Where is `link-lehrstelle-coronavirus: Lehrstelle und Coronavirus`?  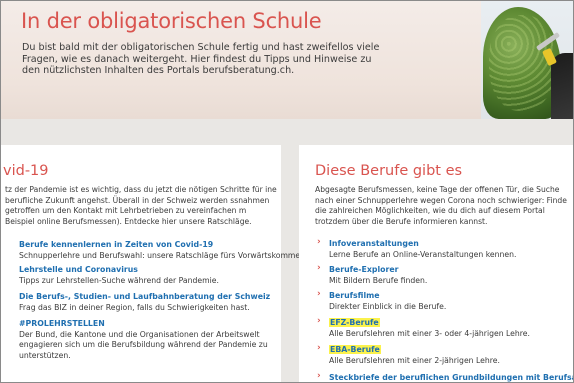 link-lehrstelle-coronavirus: Lehrstelle und Coronavirus is located at coordinates (78, 269).